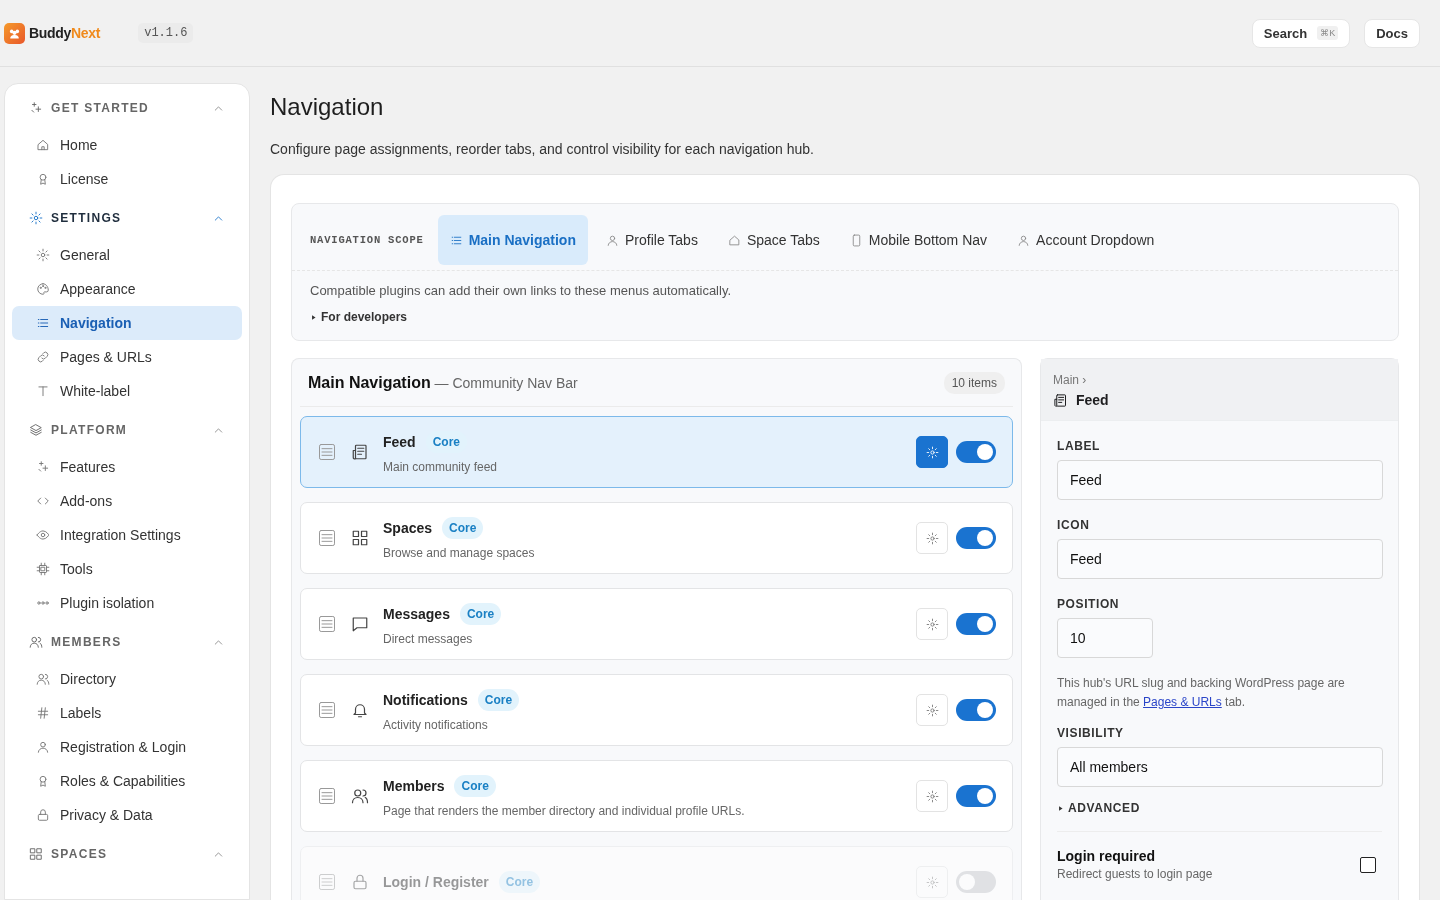  I want to click on tab: Account Dropdown, so click(1086, 240).